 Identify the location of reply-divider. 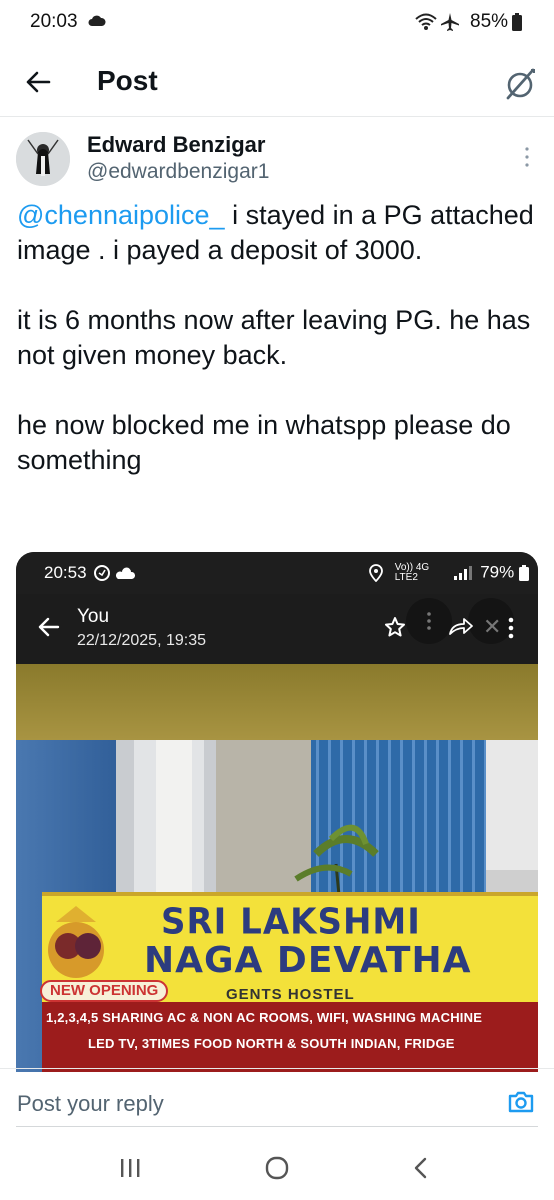
(277, 1068).